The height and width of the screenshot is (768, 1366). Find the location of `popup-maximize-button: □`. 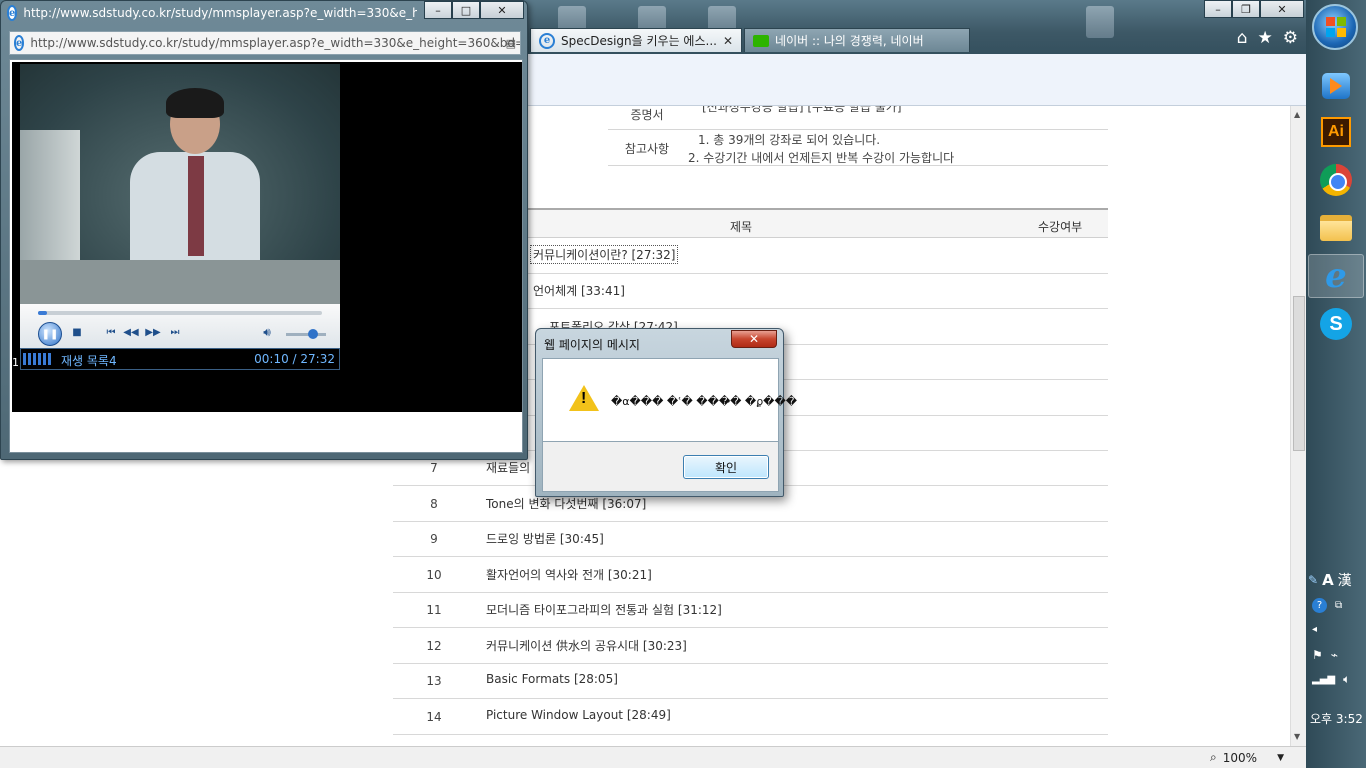

popup-maximize-button: □ is located at coordinates (466, 10).